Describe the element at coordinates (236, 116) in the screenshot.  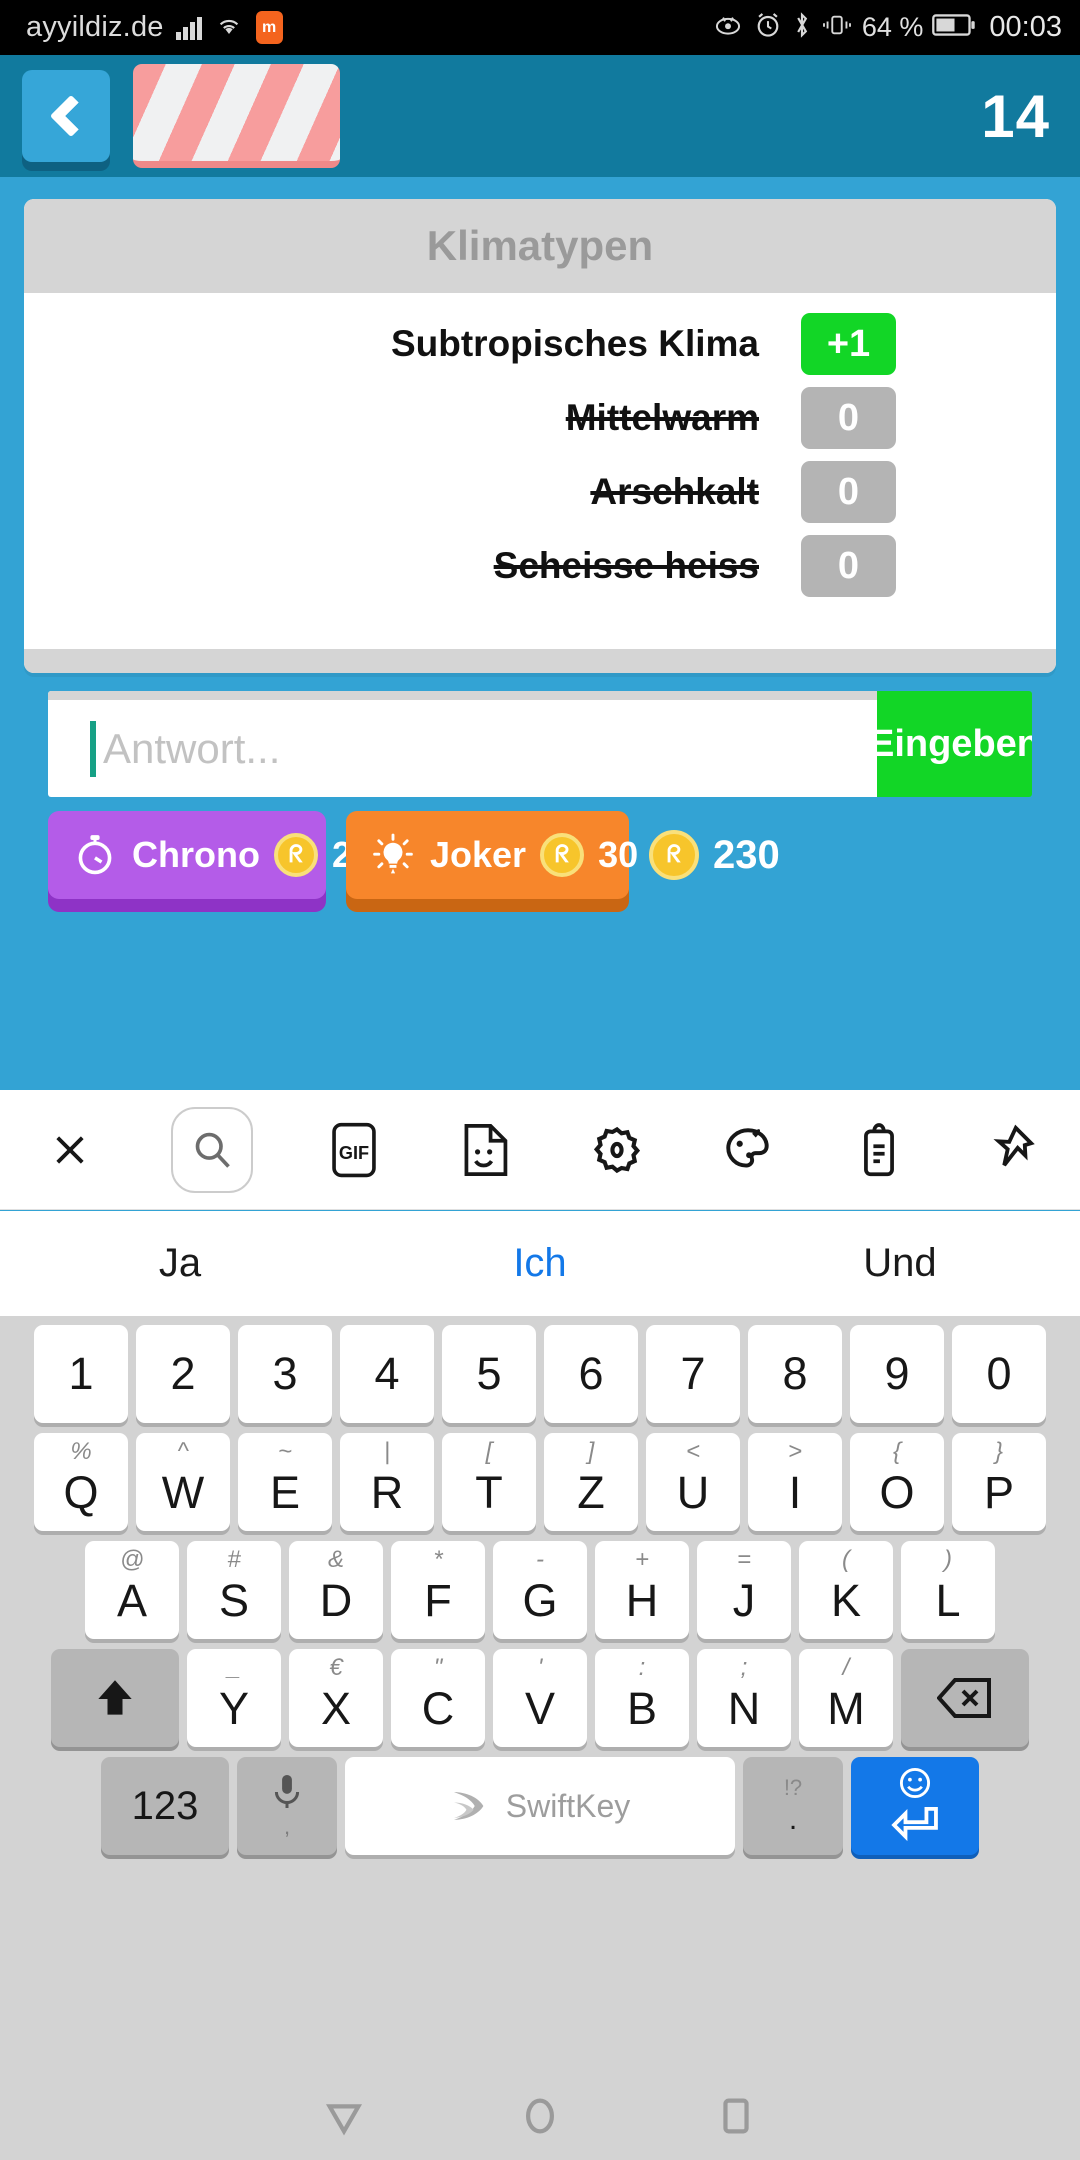
I see `striped-barrier-image` at that location.